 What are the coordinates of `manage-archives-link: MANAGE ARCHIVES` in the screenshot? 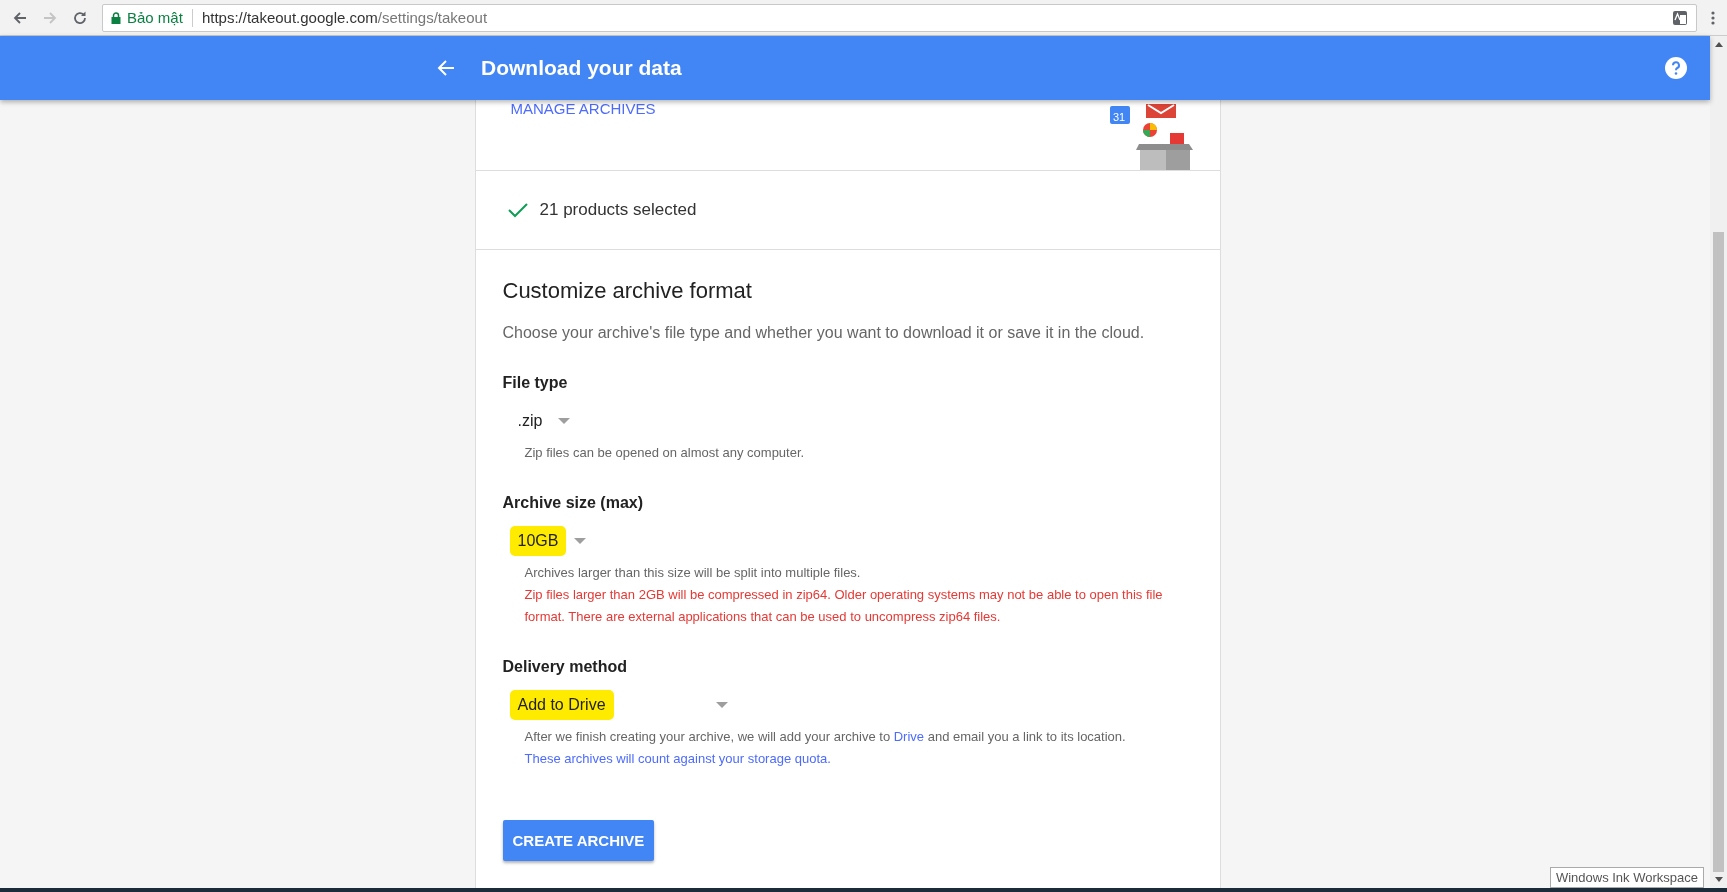 It's located at (583, 135).